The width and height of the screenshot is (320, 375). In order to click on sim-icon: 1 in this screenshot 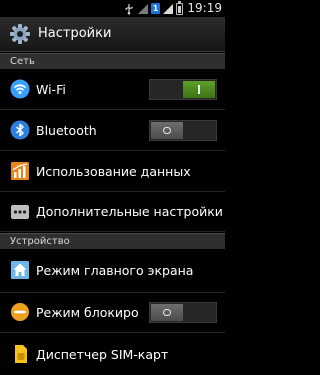, I will do `click(155, 8)`.